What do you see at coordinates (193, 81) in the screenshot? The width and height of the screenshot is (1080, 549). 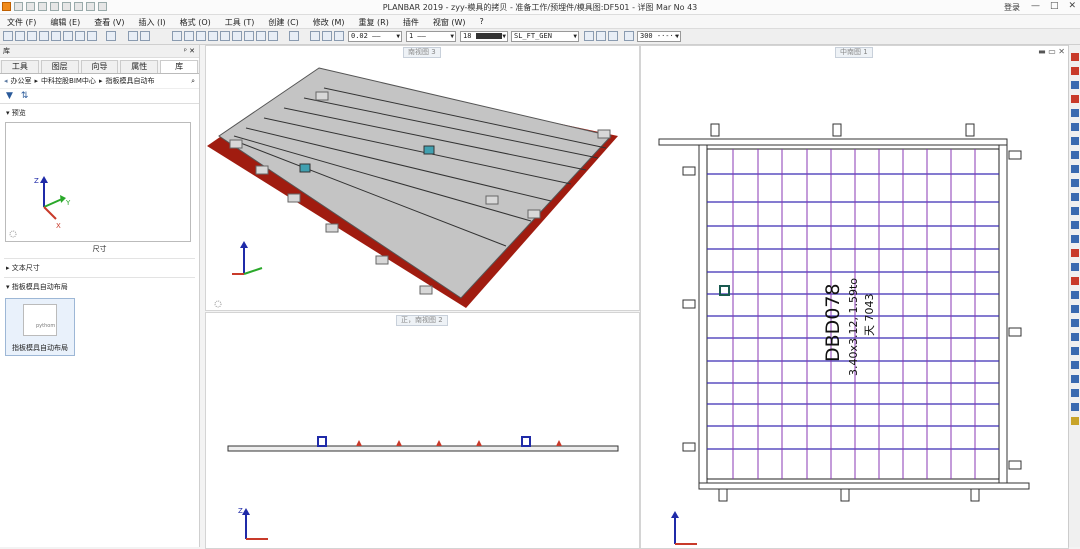 I see `search-icon: ⌕` at bounding box center [193, 81].